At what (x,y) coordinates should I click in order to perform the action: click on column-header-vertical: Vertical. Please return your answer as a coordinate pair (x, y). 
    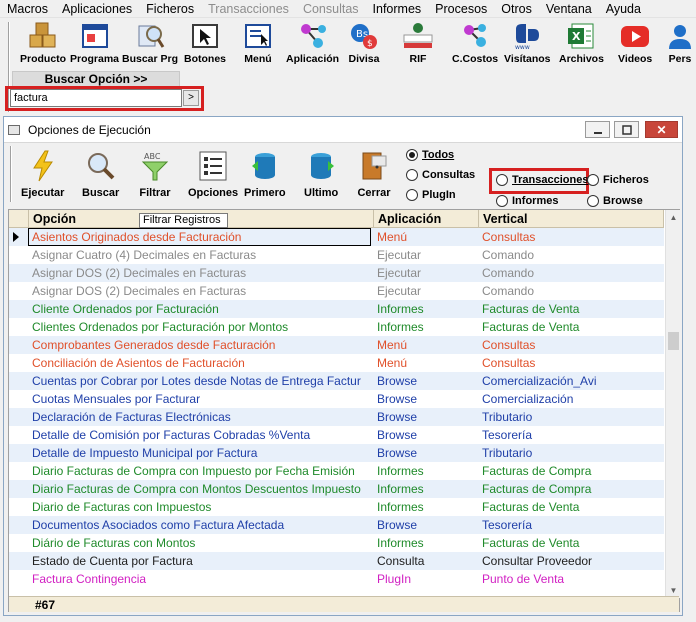
    Looking at the image, I should click on (571, 219).